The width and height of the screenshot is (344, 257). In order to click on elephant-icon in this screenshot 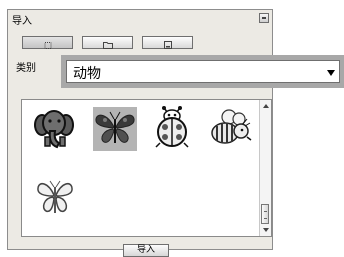, I will do `click(54, 129)`.